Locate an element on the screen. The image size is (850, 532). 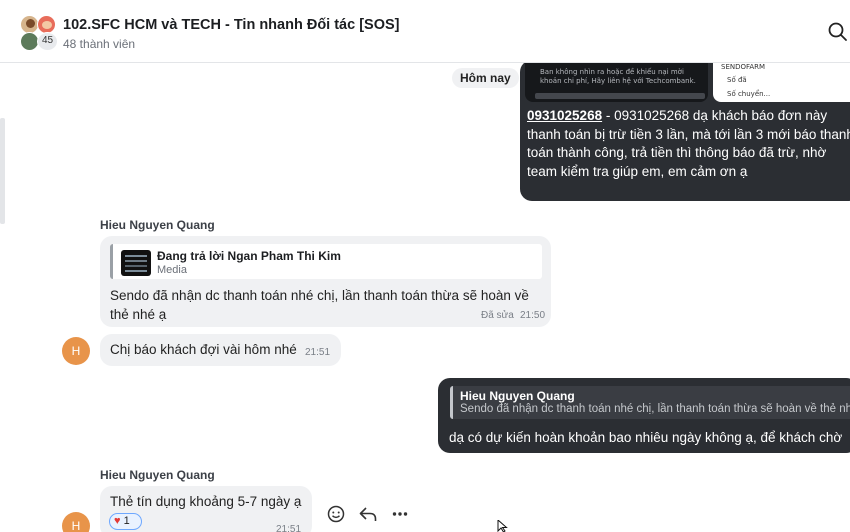
scrollbar is located at coordinates (2, 171).